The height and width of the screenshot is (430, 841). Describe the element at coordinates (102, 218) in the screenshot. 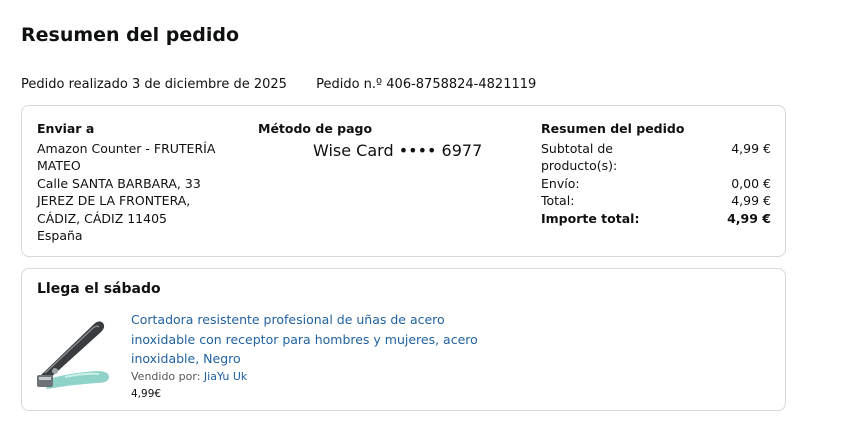

I see `address-line: CÁDIZ, CÁDIZ 11405` at that location.